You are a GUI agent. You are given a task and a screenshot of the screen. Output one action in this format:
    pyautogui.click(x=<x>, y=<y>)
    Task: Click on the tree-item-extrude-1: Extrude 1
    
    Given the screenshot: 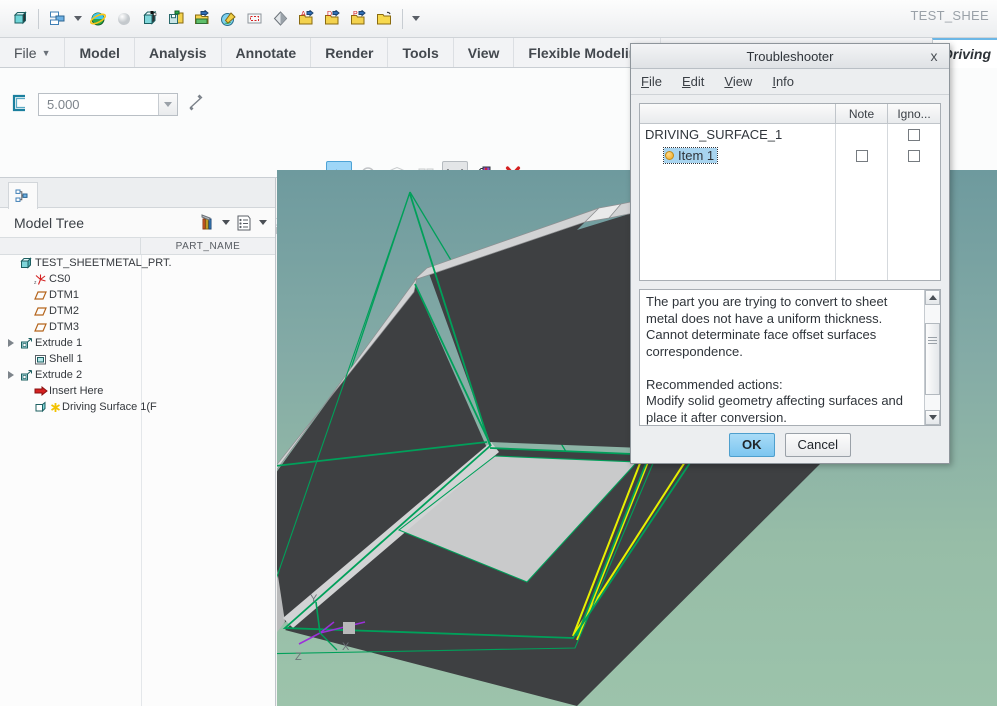 What is the action you would take?
    pyautogui.click(x=137, y=343)
    